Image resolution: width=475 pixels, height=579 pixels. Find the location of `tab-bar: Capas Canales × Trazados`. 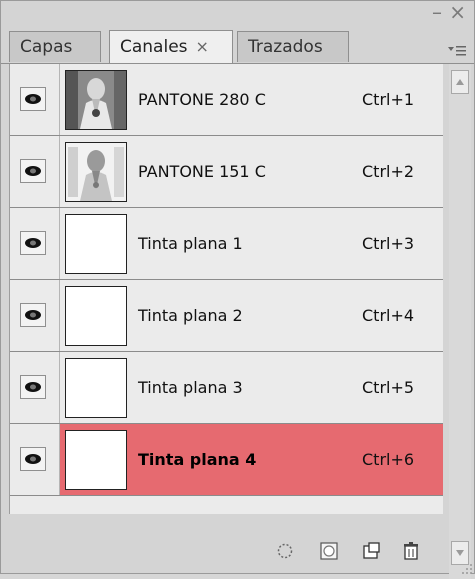

tab-bar: Capas Canales × Trazados is located at coordinates (237, 44).